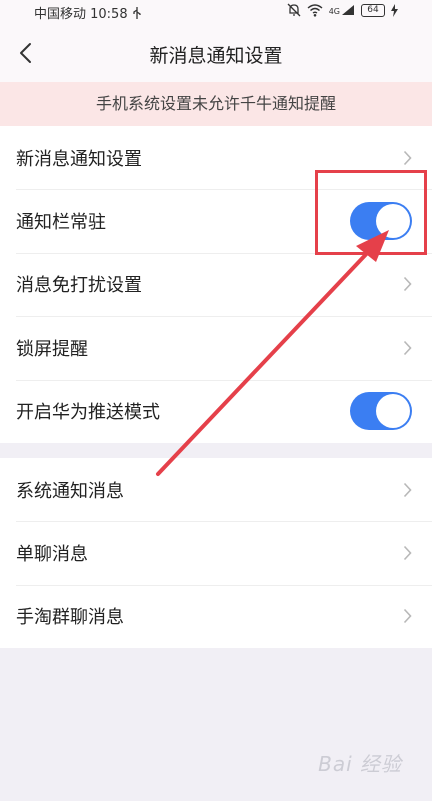 The image size is (432, 801). What do you see at coordinates (371, 212) in the screenshot?
I see `annotation-highlight-box` at bounding box center [371, 212].